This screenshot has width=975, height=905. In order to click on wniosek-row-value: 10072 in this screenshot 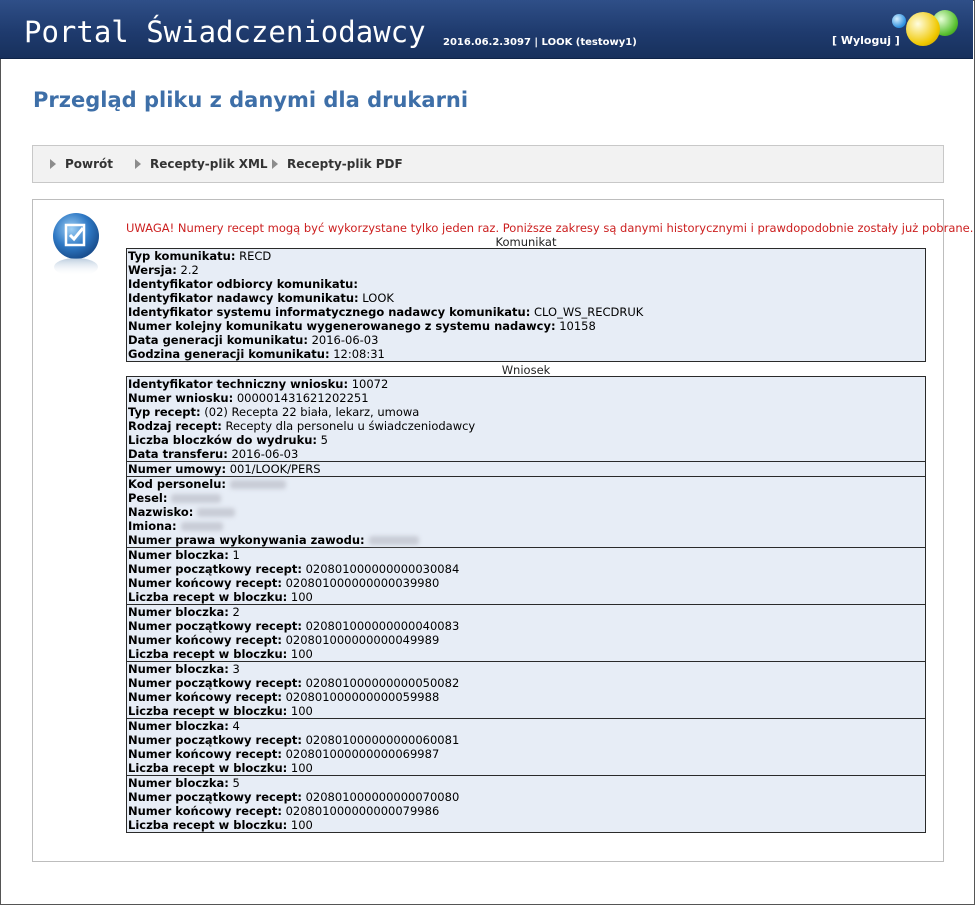, I will do `click(368, 384)`.